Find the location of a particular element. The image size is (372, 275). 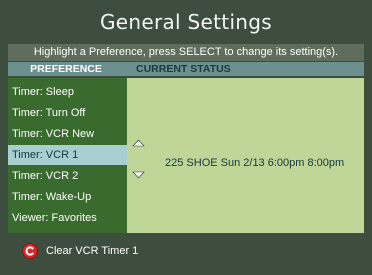

column-header-bar: PREFERENCE CURRENT STATUS is located at coordinates (186, 69).